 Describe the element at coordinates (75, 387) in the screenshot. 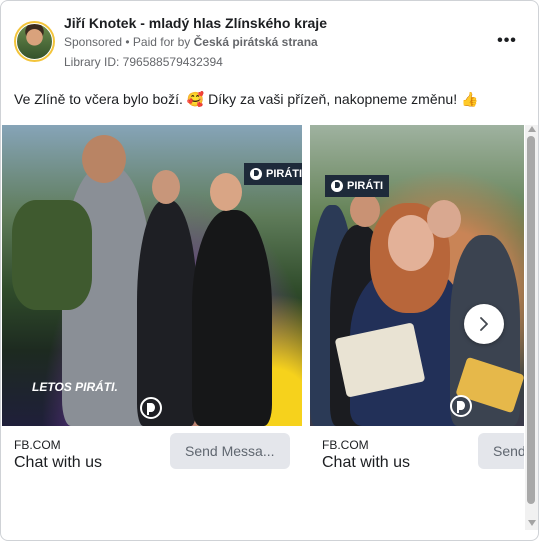

I see `slogan-text: LETOS PIRÁTI.` at that location.